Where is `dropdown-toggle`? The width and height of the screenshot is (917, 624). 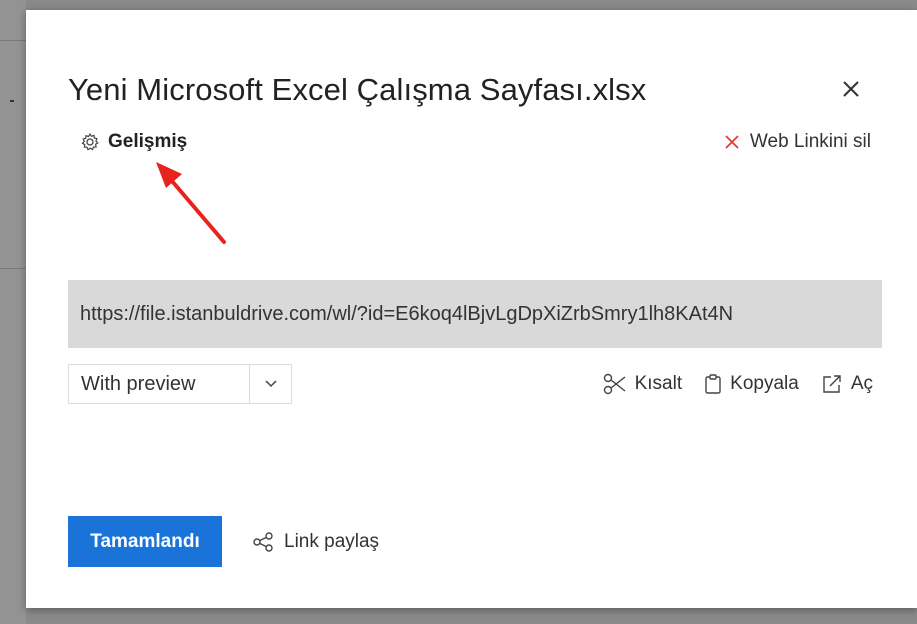
dropdown-toggle is located at coordinates (270, 384).